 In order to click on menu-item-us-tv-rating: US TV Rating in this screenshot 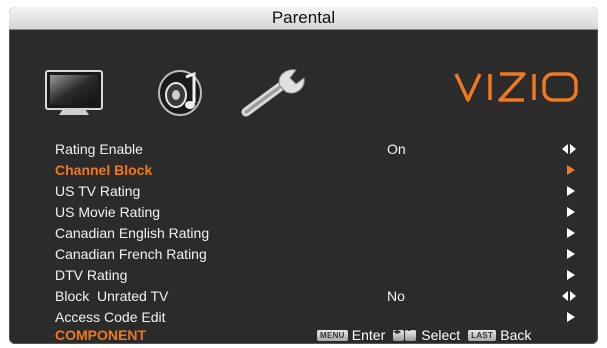, I will do `click(303, 191)`.